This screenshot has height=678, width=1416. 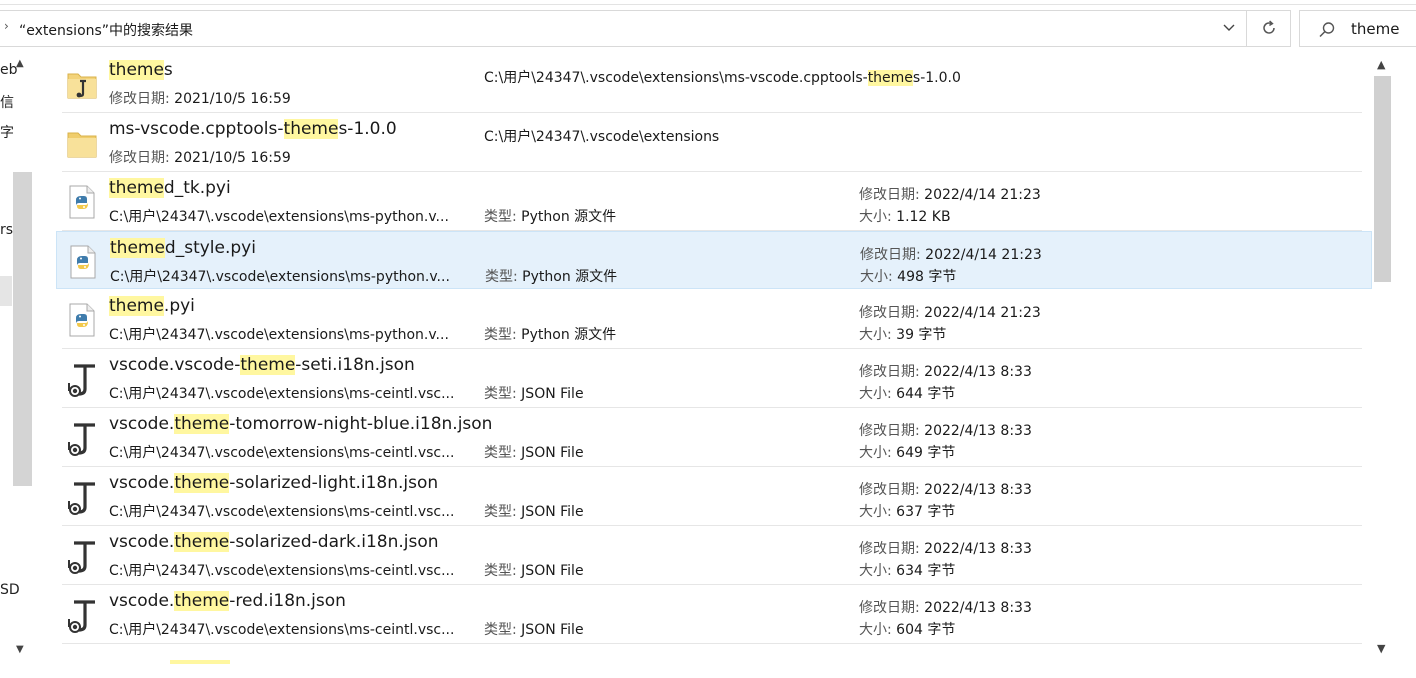 I want to click on result-size: 大小: 649 字节, so click(x=907, y=452).